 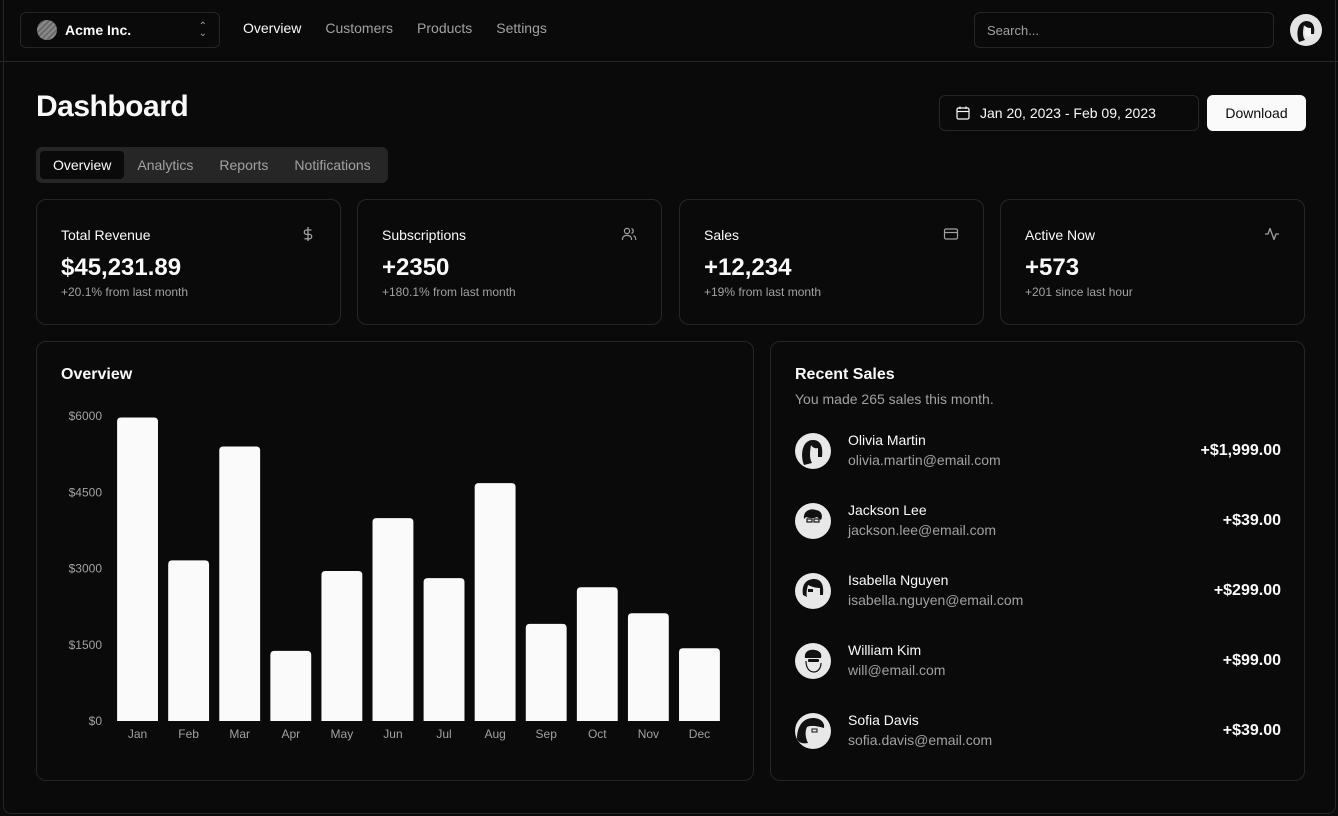 What do you see at coordinates (597, 734) in the screenshot?
I see `x-tick-label: Oct` at bounding box center [597, 734].